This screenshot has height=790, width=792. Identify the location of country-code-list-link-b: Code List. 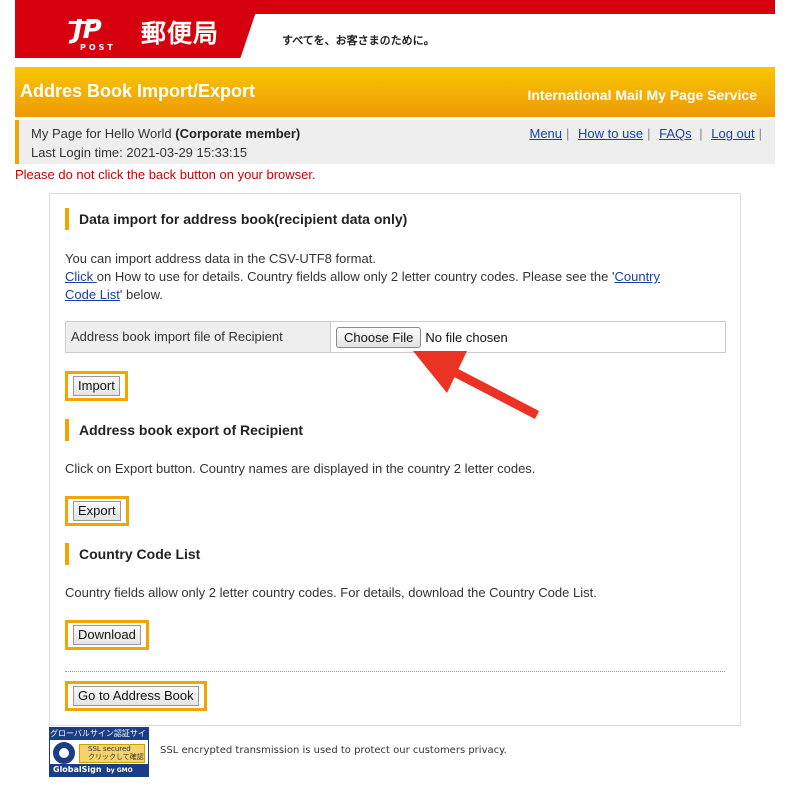
(92, 294).